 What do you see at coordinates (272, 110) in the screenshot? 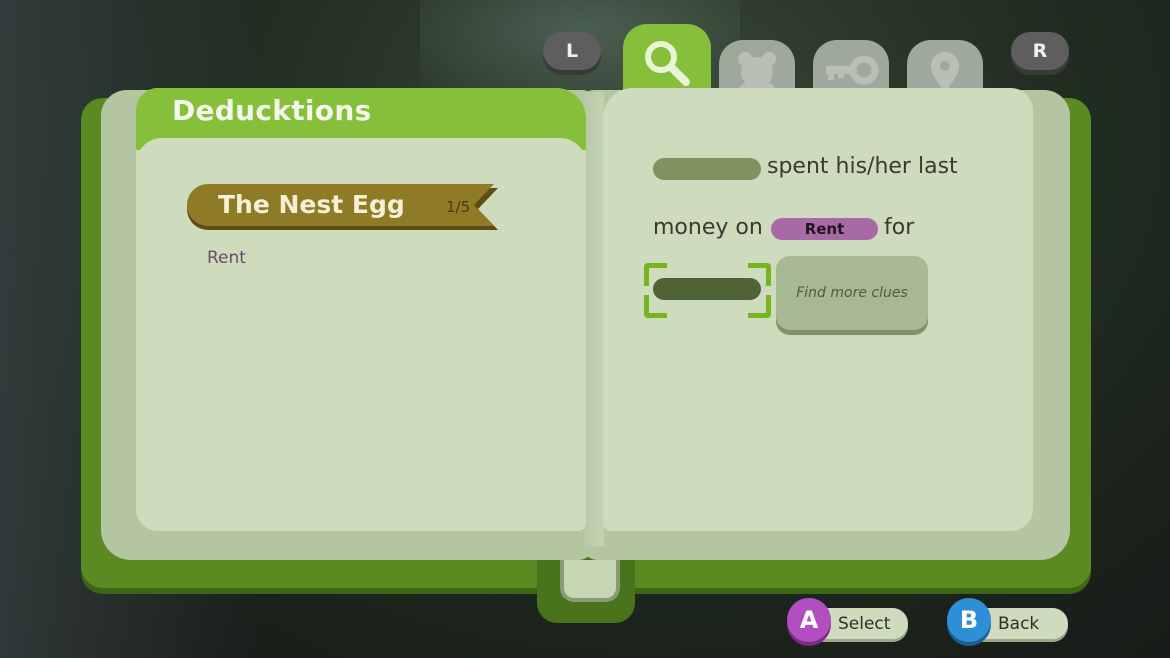
I see `page-title: Deducktions` at bounding box center [272, 110].